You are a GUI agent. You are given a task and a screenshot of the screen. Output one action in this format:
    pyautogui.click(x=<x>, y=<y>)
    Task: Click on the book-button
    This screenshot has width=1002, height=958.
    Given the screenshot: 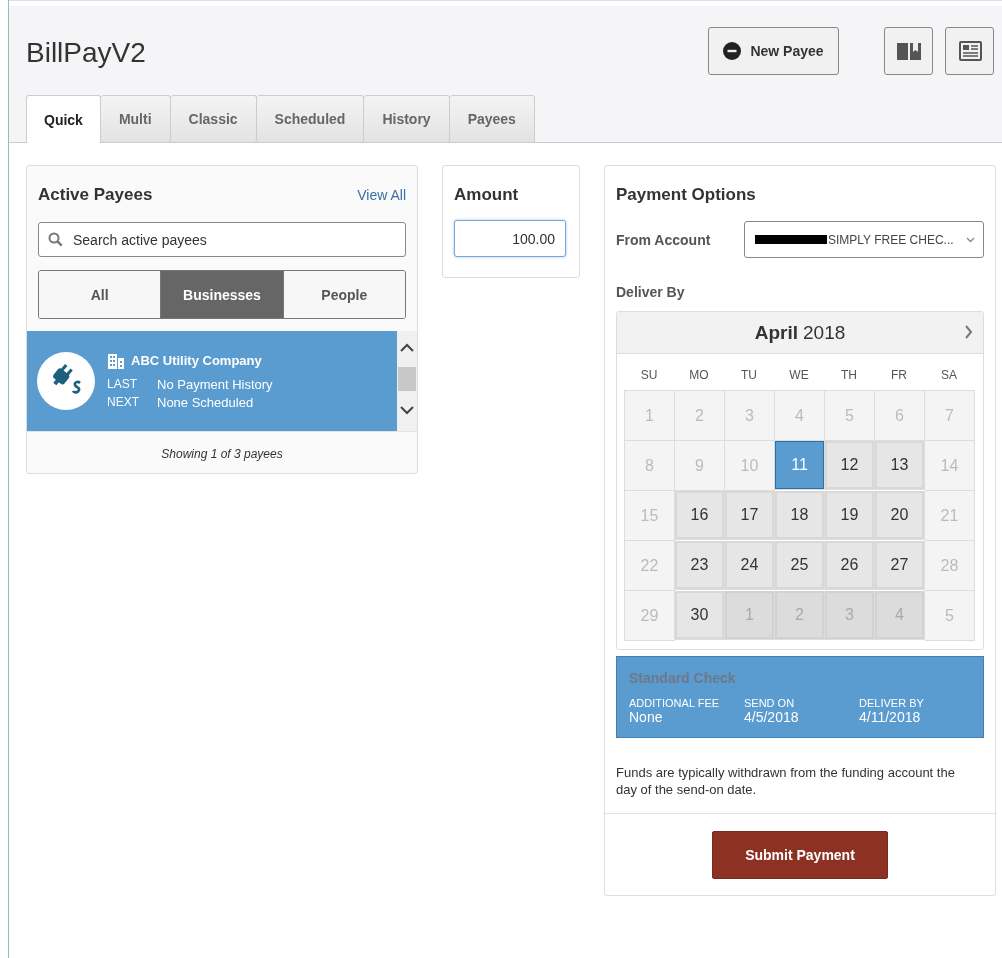 What is the action you would take?
    pyautogui.click(x=908, y=51)
    